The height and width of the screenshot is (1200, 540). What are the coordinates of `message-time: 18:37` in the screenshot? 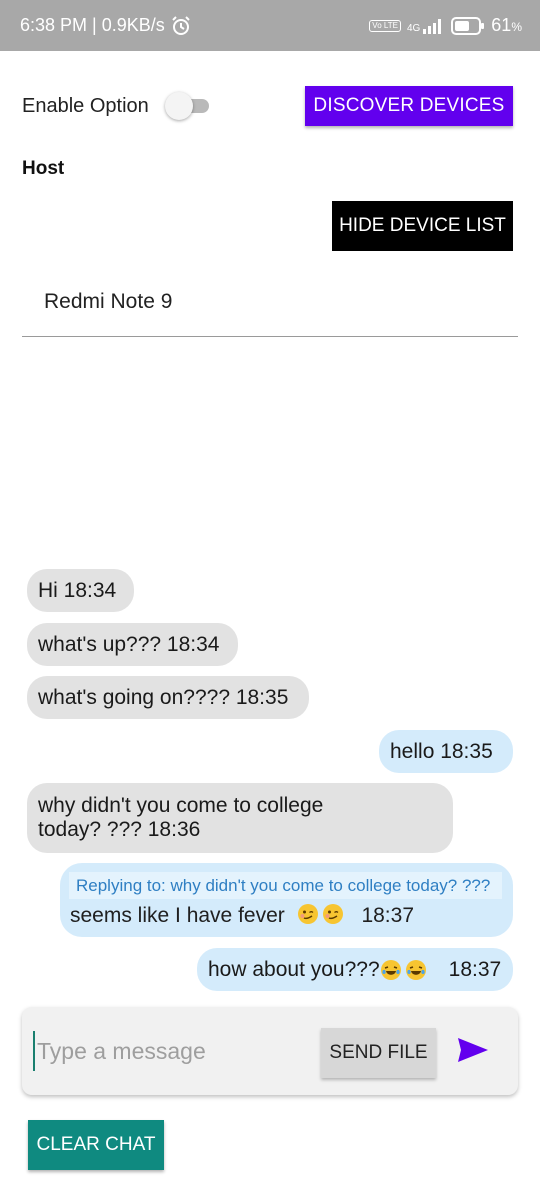 It's located at (475, 969).